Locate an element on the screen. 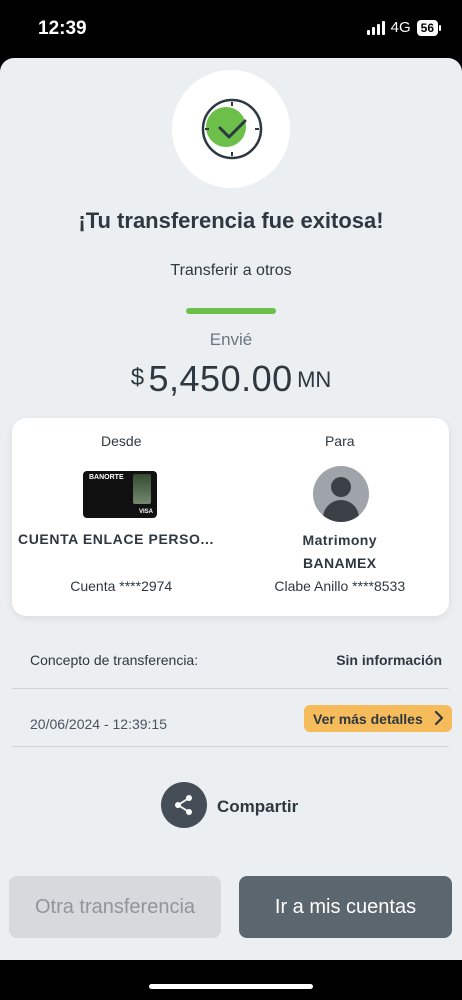  share-icon is located at coordinates (183, 805).